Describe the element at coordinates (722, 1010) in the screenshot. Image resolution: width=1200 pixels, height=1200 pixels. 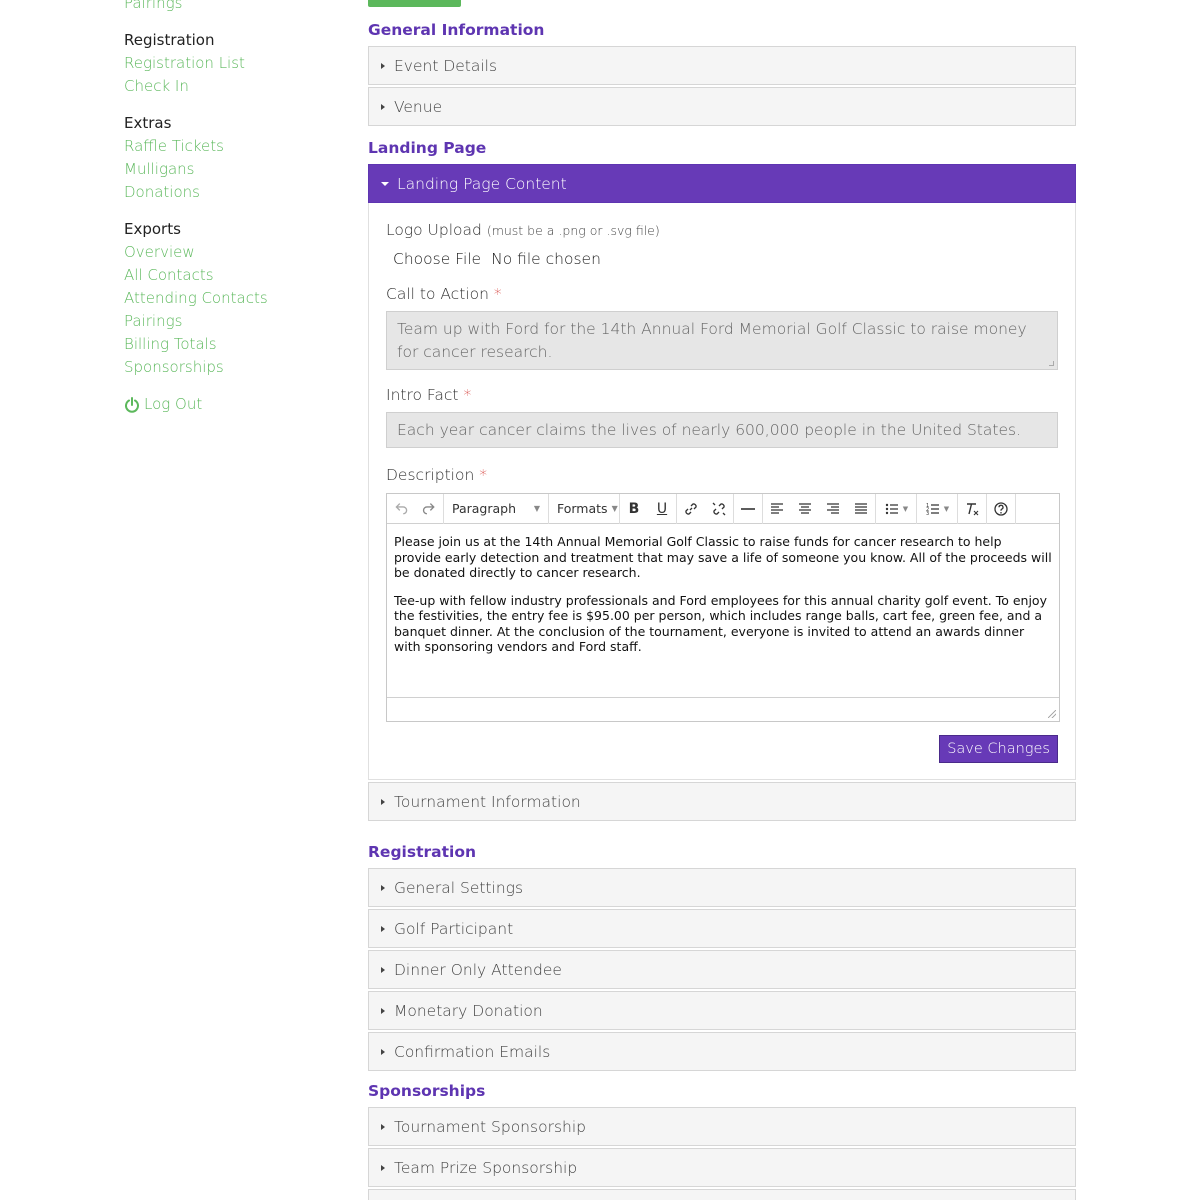
I see `panel-monetary-donation: Monetary Donation` at that location.